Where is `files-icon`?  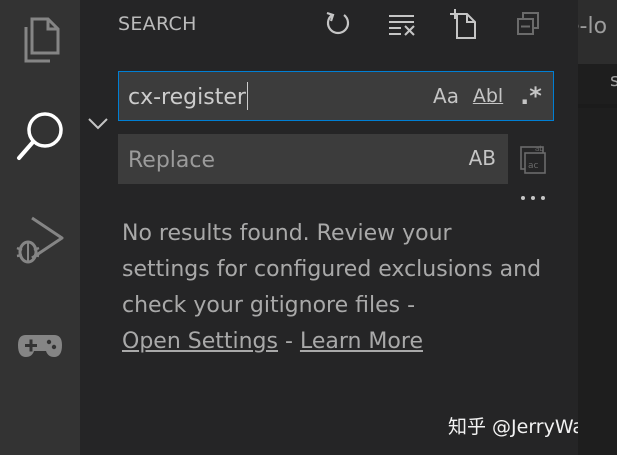
files-icon is located at coordinates (42, 40).